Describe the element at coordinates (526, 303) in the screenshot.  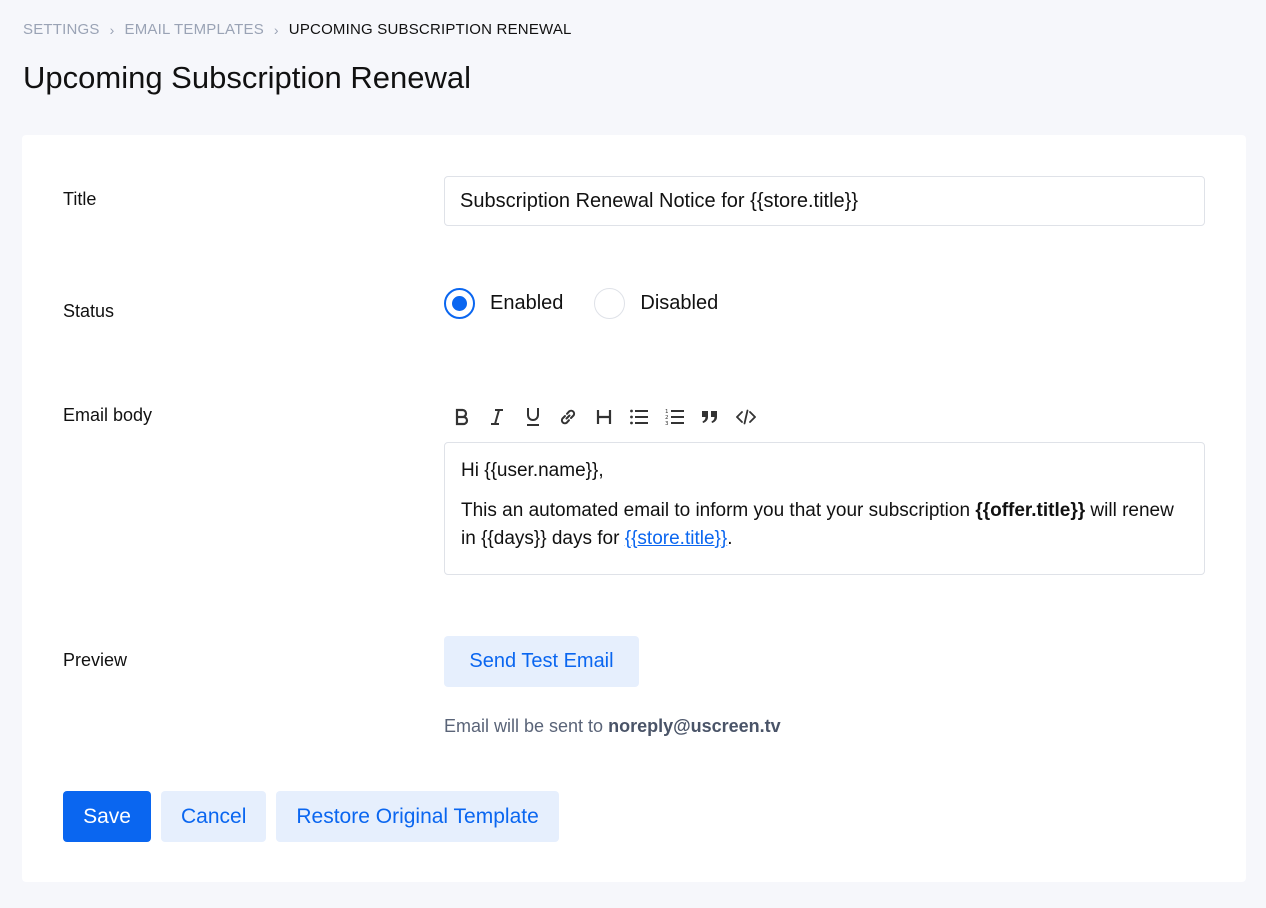
I see `status-enabled-label: Enabled` at that location.